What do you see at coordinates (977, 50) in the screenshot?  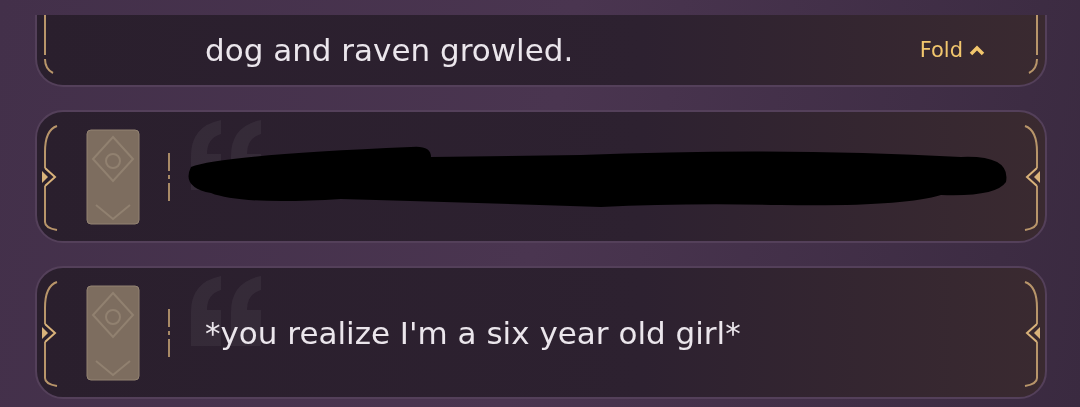 I see `caret-icon` at bounding box center [977, 50].